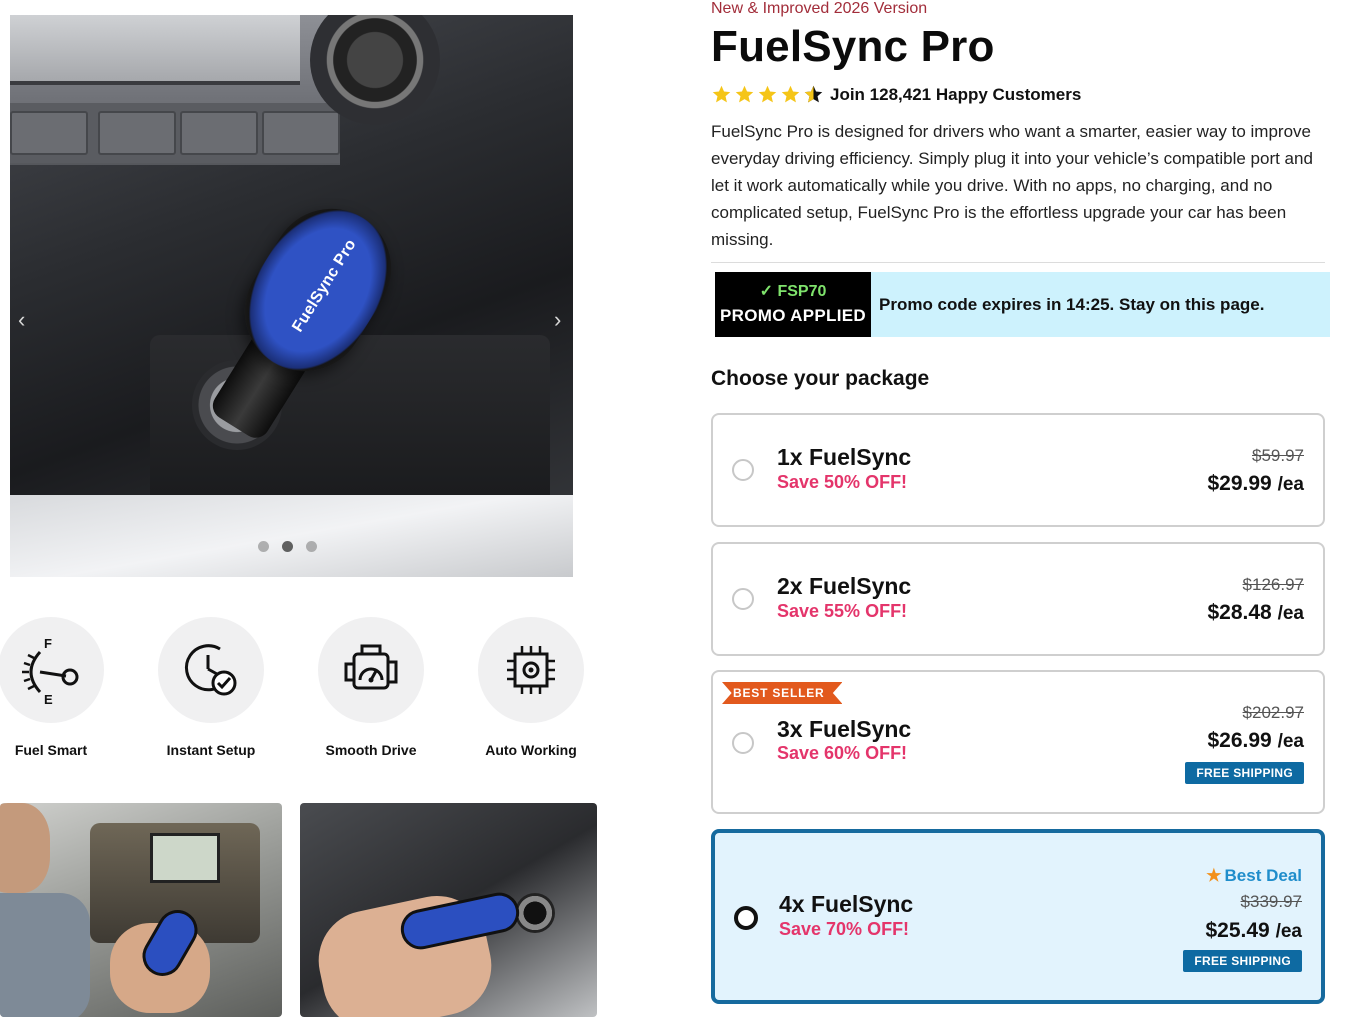  What do you see at coordinates (155, 50) in the screenshot?
I see `dashboard-screen` at bounding box center [155, 50].